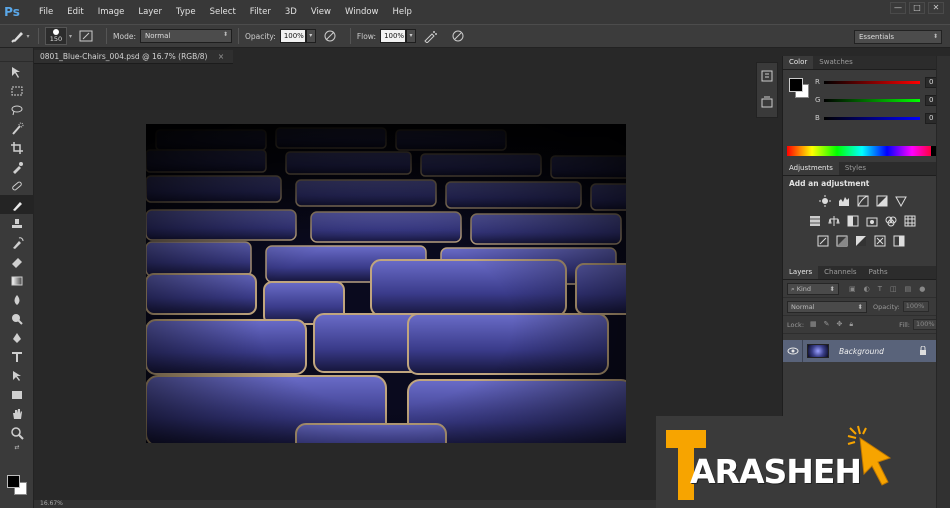  What do you see at coordinates (221, 56) in the screenshot?
I see `close-tab-button: ×` at bounding box center [221, 56].